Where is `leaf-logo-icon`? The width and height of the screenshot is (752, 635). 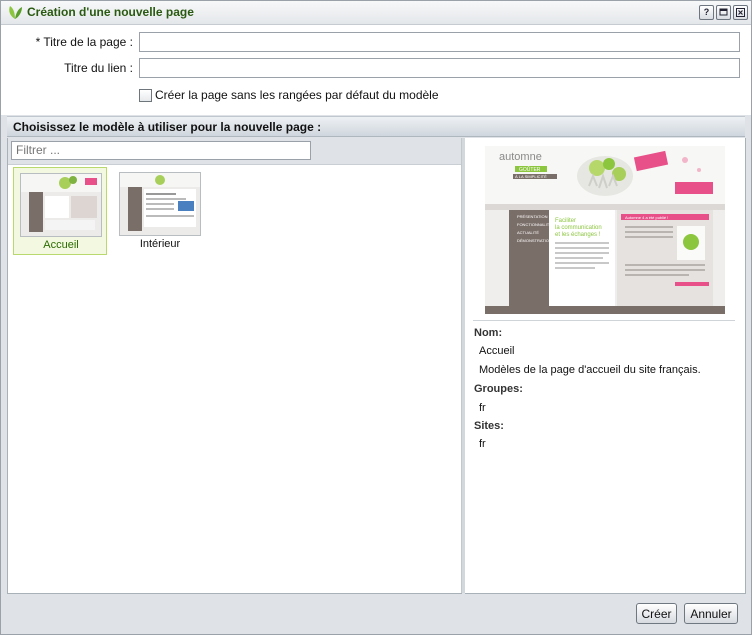
leaf-logo-icon is located at coordinates (15, 12).